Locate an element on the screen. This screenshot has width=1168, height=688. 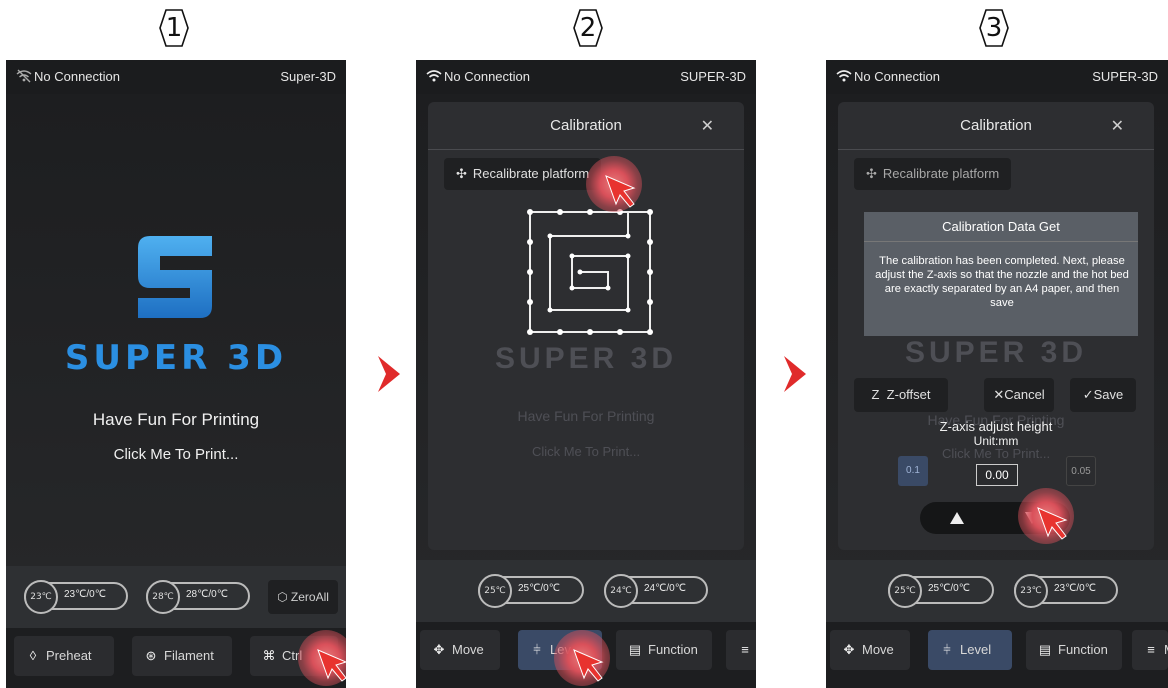
z-up-button is located at coordinates (957, 518).